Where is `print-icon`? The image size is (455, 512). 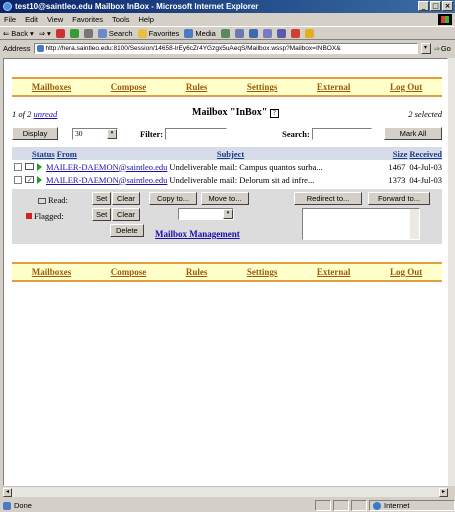
print-icon is located at coordinates (253, 33).